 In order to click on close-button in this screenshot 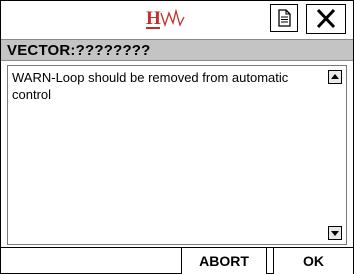, I will do `click(326, 19)`.